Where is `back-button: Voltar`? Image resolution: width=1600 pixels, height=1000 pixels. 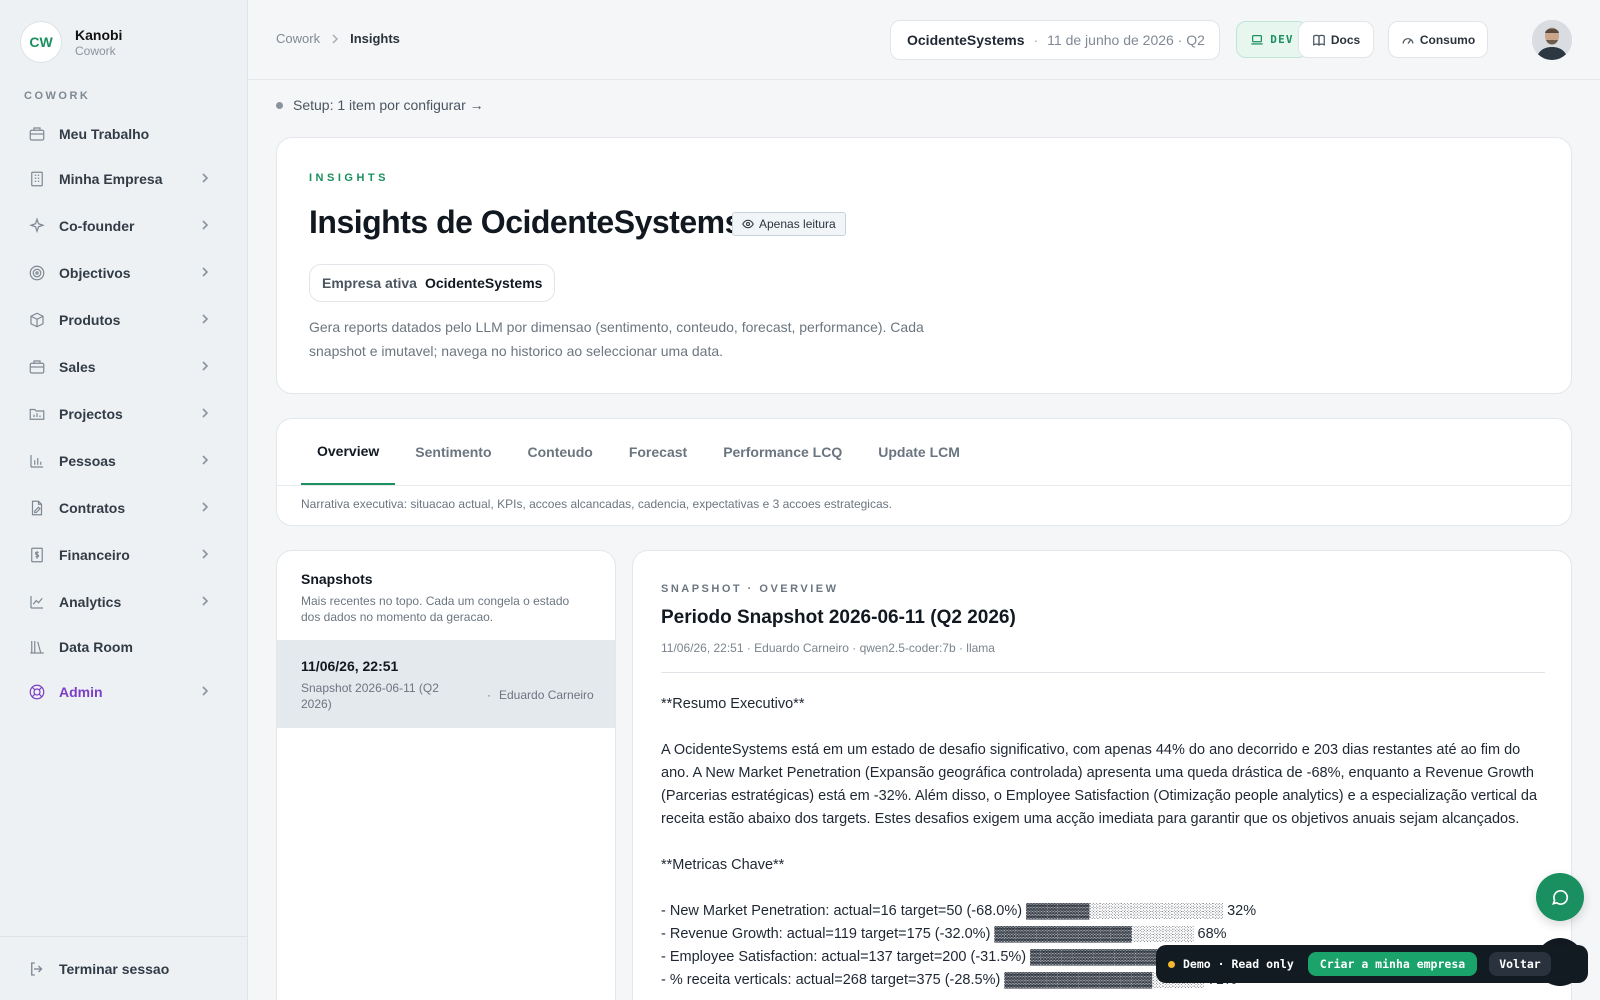
back-button: Voltar is located at coordinates (1520, 964).